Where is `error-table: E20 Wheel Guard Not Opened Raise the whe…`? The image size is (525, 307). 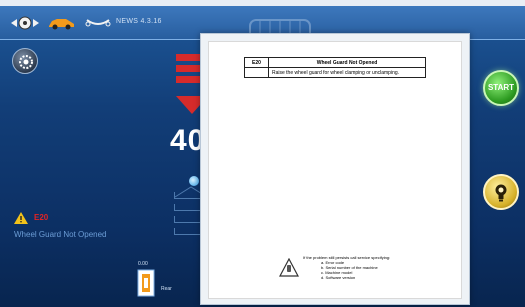 error-table: E20 Wheel Guard Not Opened Raise the whe… is located at coordinates (335, 67).